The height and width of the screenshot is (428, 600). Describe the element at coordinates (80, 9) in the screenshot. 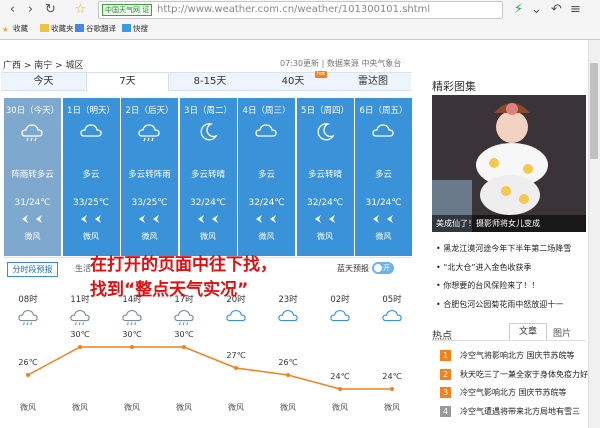

I see `favorite-star-icon: ☆` at that location.